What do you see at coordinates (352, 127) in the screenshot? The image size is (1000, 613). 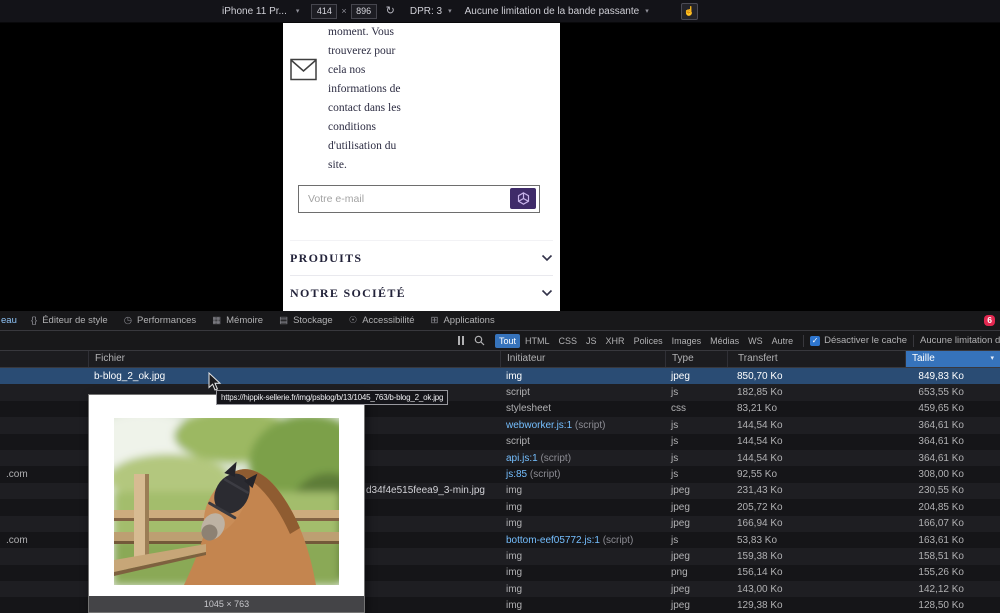 I see `paragraph-line: conditions` at bounding box center [352, 127].